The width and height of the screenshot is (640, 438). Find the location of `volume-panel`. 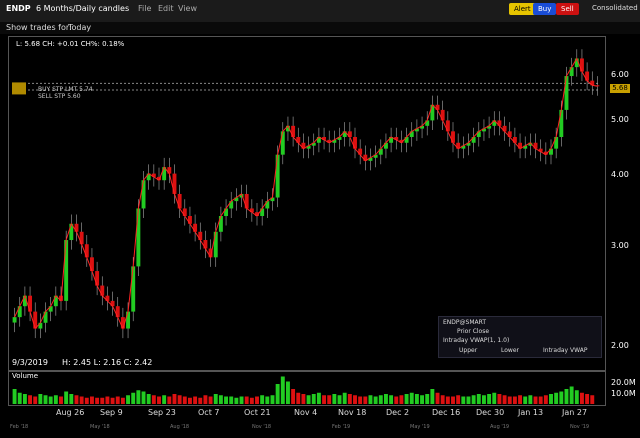

volume-panel is located at coordinates (307, 388).